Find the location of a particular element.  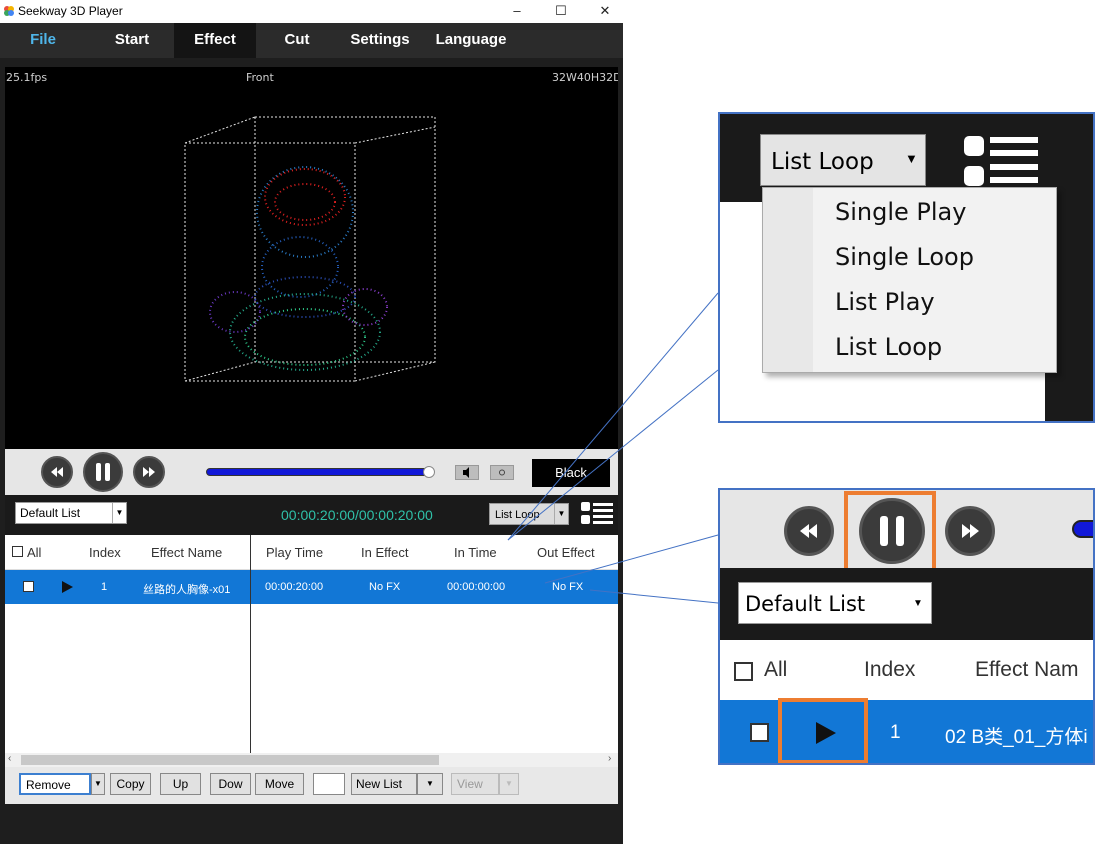

menu-gutter is located at coordinates (788, 280).